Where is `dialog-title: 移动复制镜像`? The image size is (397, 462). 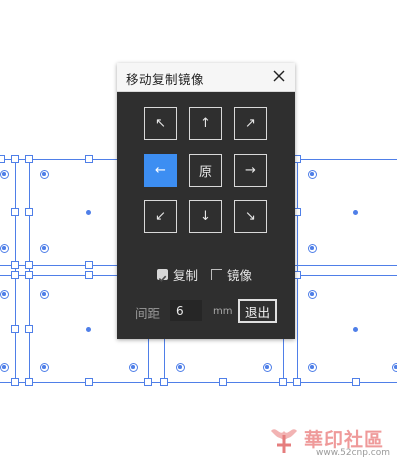
dialog-title: 移动复制镜像 is located at coordinates (165, 79).